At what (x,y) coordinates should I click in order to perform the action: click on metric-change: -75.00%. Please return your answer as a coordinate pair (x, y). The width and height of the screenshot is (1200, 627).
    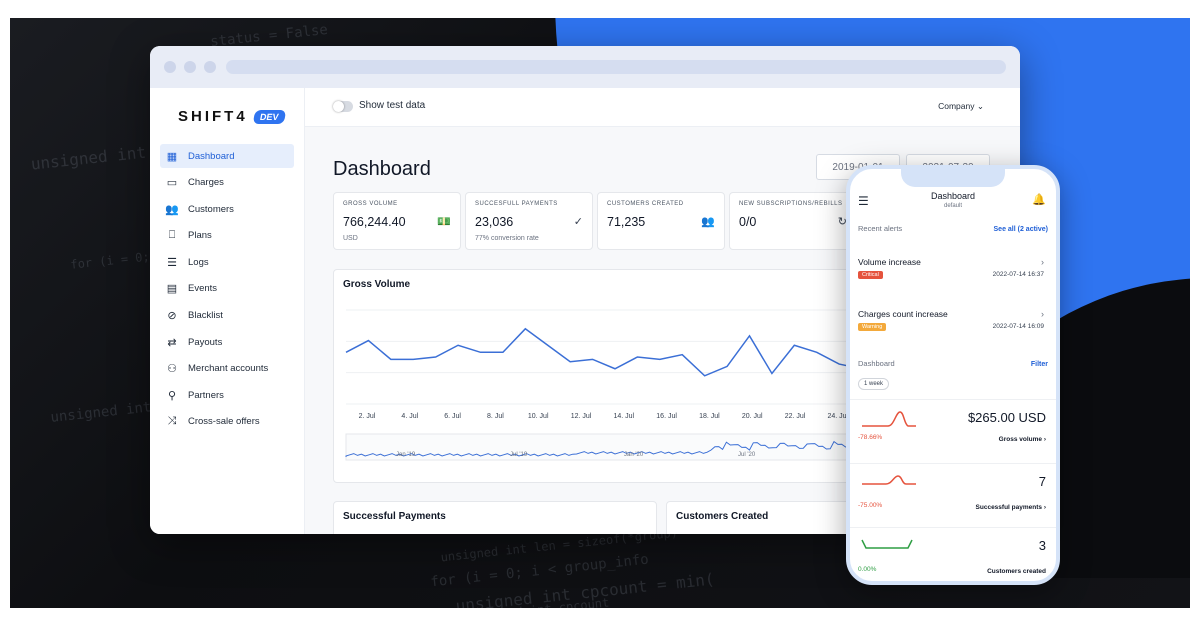
    Looking at the image, I should click on (870, 505).